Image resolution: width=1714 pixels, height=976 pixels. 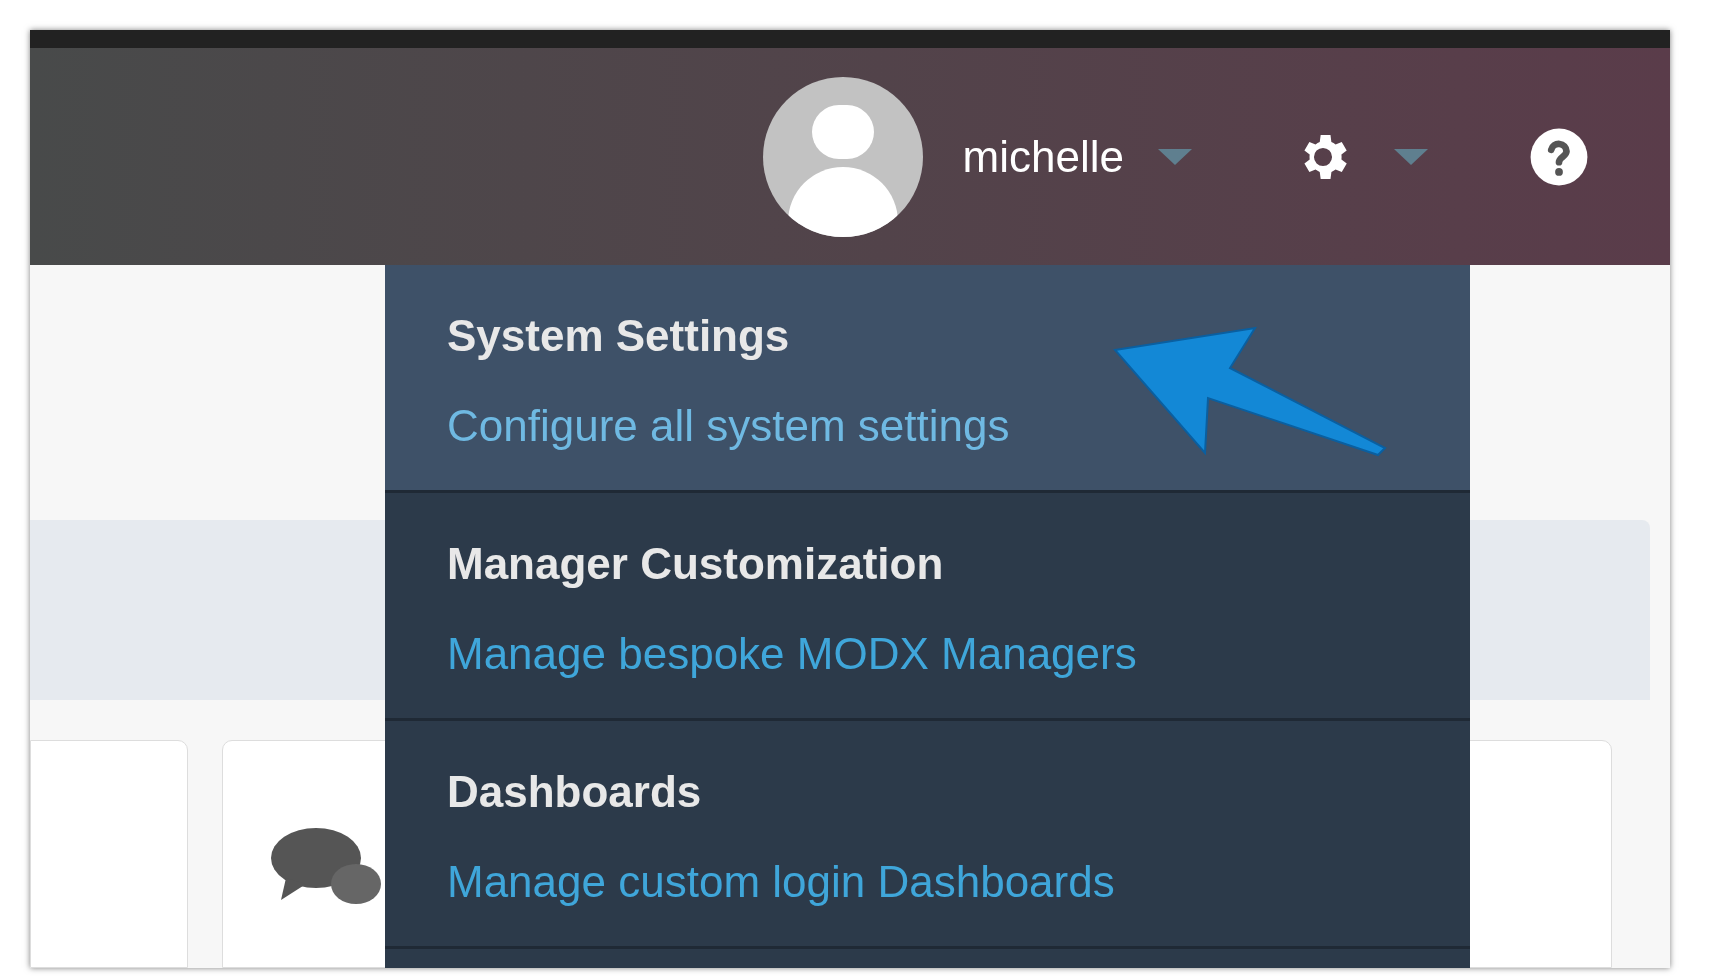 What do you see at coordinates (1077, 156) in the screenshot?
I see `username-menu: michelle` at bounding box center [1077, 156].